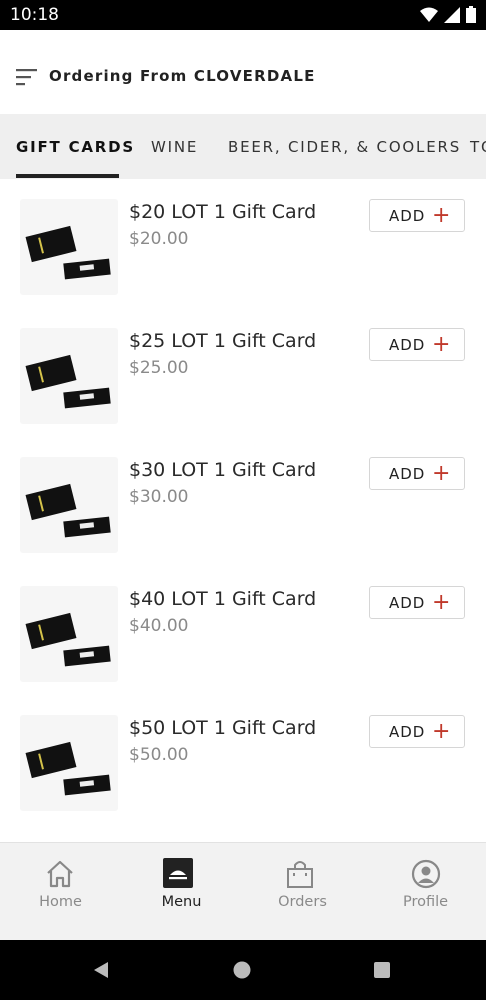 The height and width of the screenshot is (1000, 486). I want to click on wifi-icon, so click(429, 14).